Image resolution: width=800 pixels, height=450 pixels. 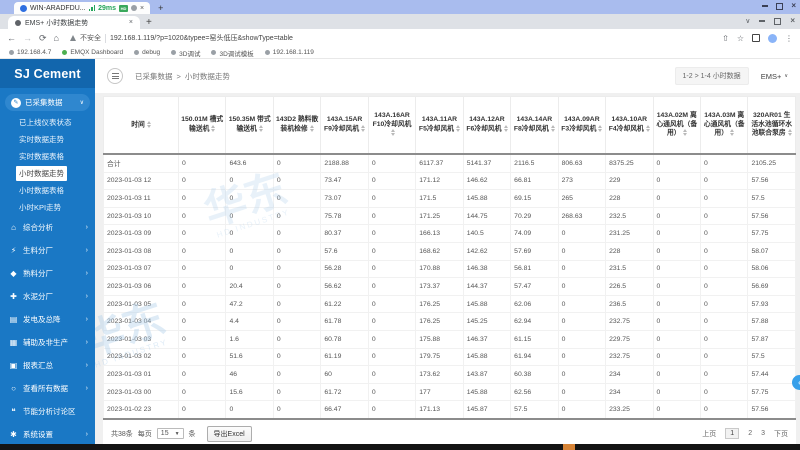 I want to click on column-header: 143A.09AR F3冷却风机, so click(x=582, y=125).